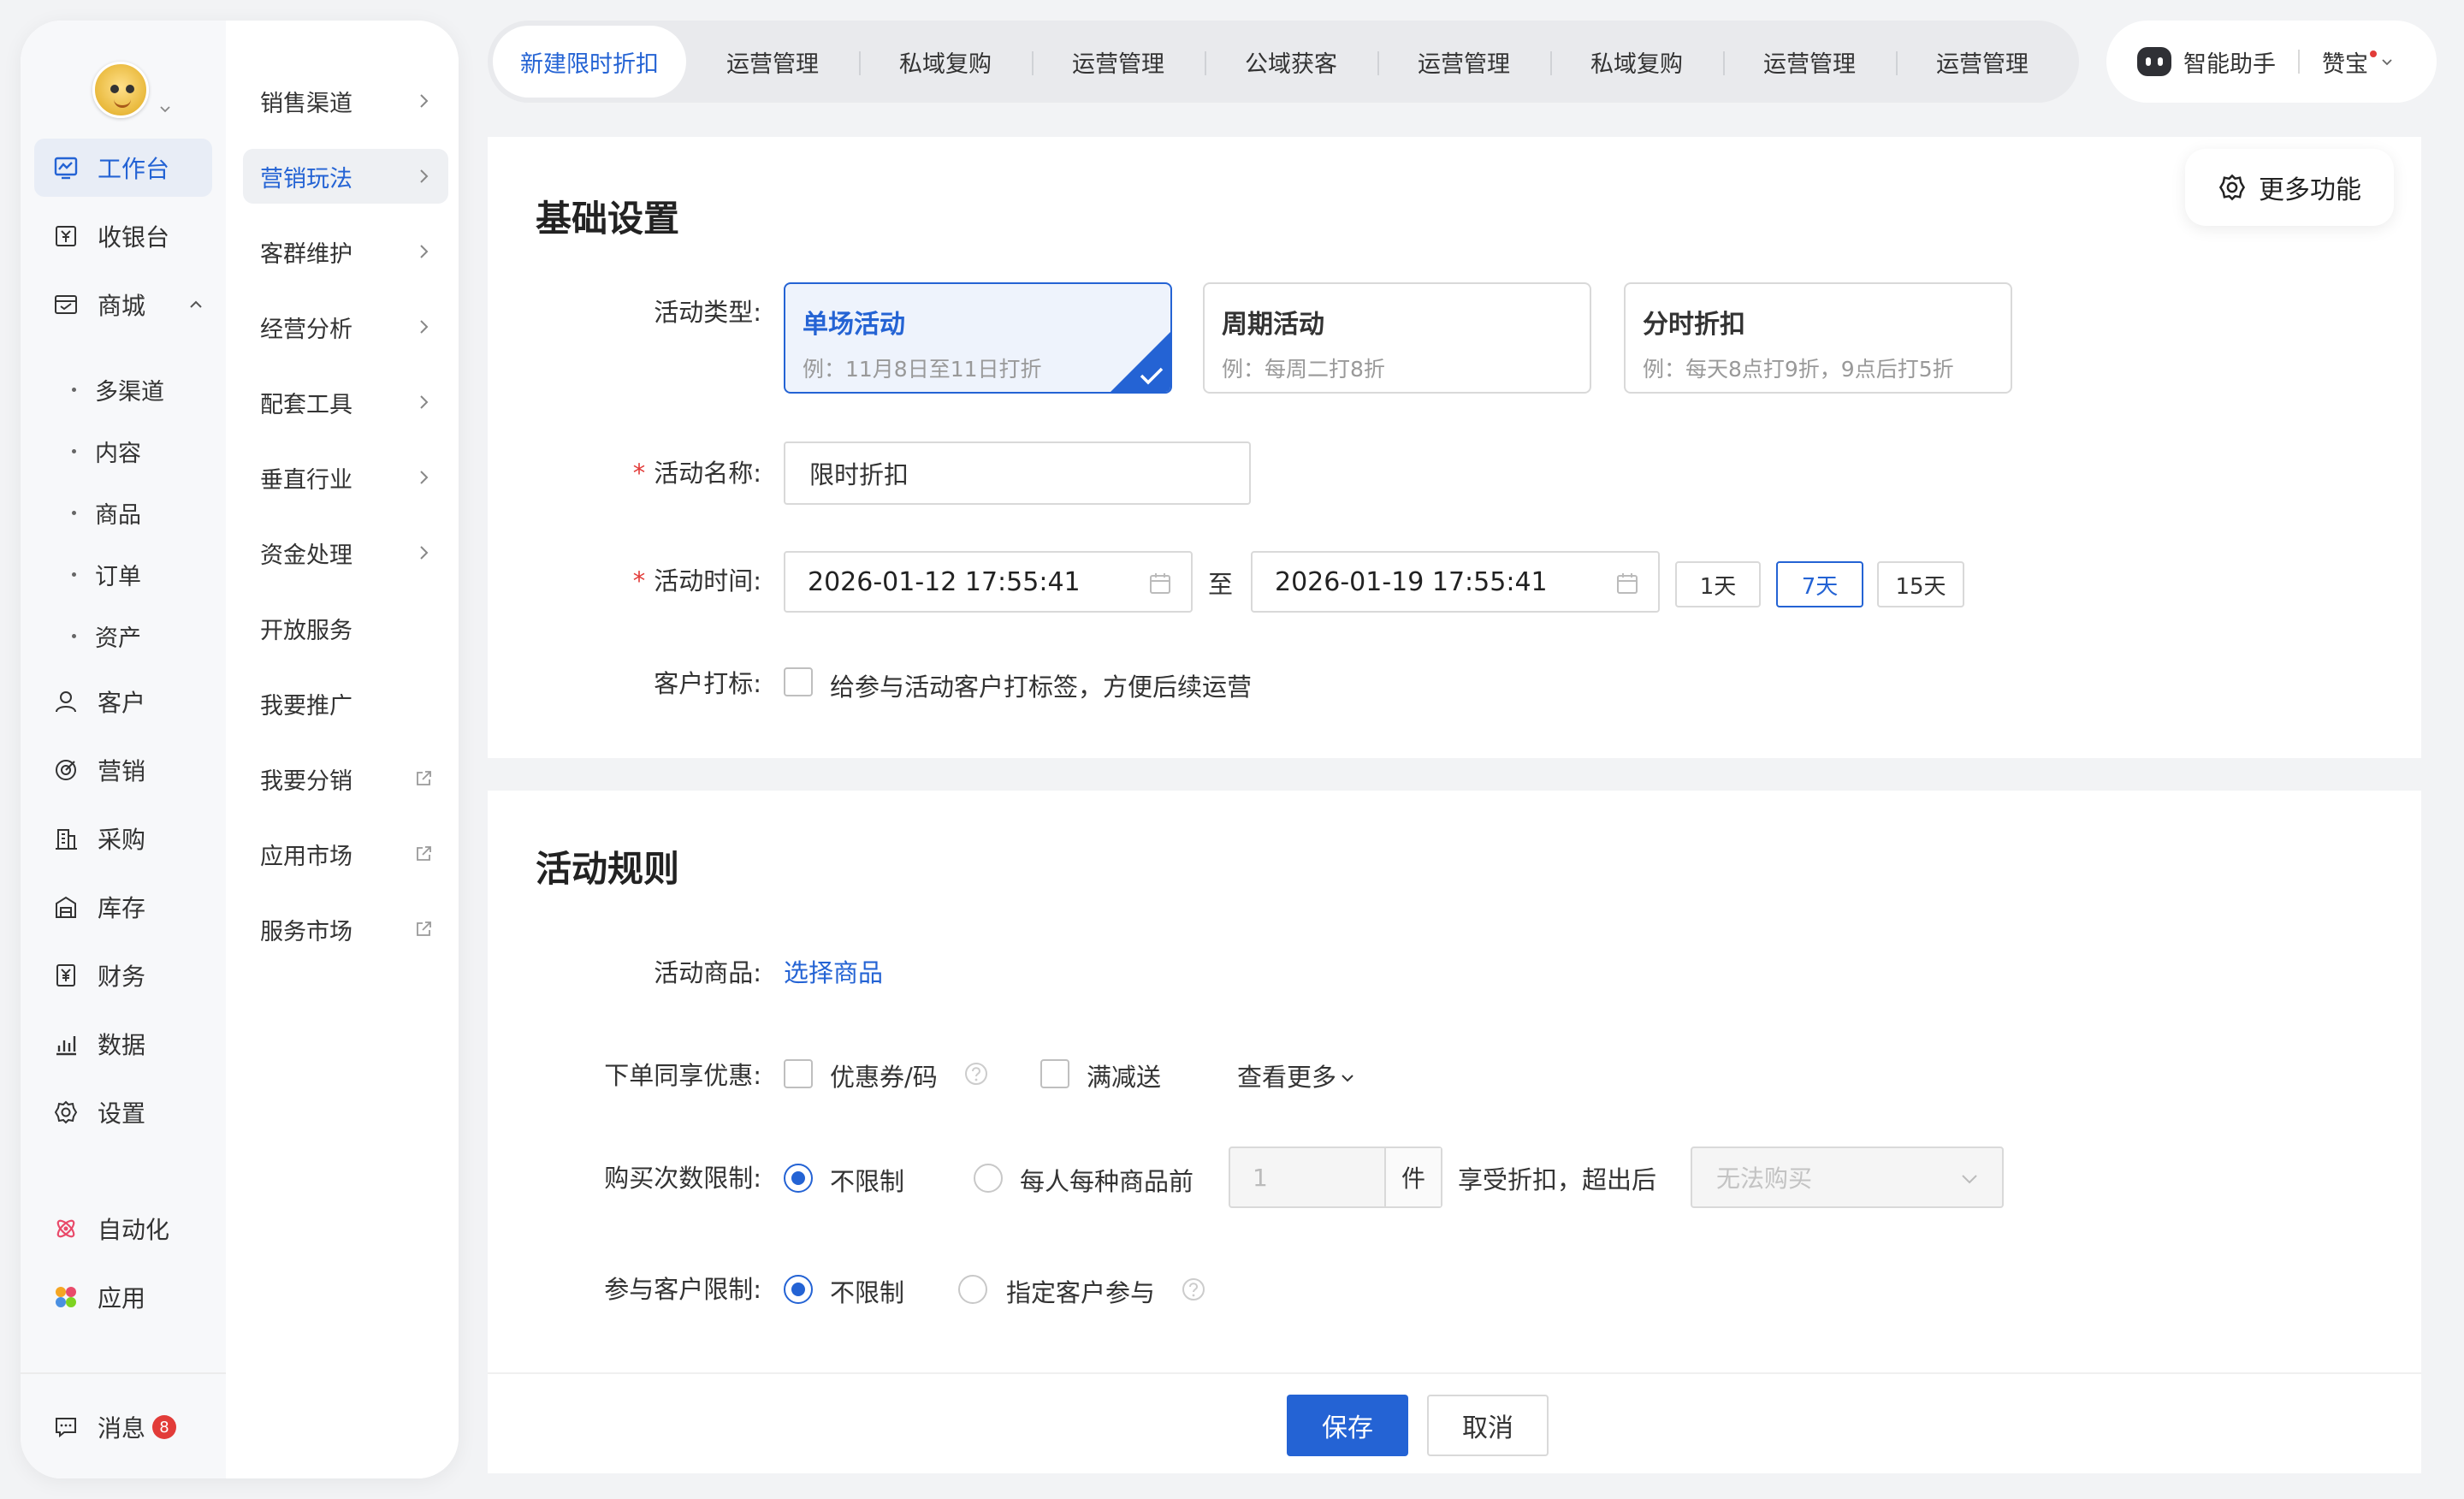 This screenshot has width=2464, height=1499. I want to click on limit-unlimited-radio, so click(798, 1178).